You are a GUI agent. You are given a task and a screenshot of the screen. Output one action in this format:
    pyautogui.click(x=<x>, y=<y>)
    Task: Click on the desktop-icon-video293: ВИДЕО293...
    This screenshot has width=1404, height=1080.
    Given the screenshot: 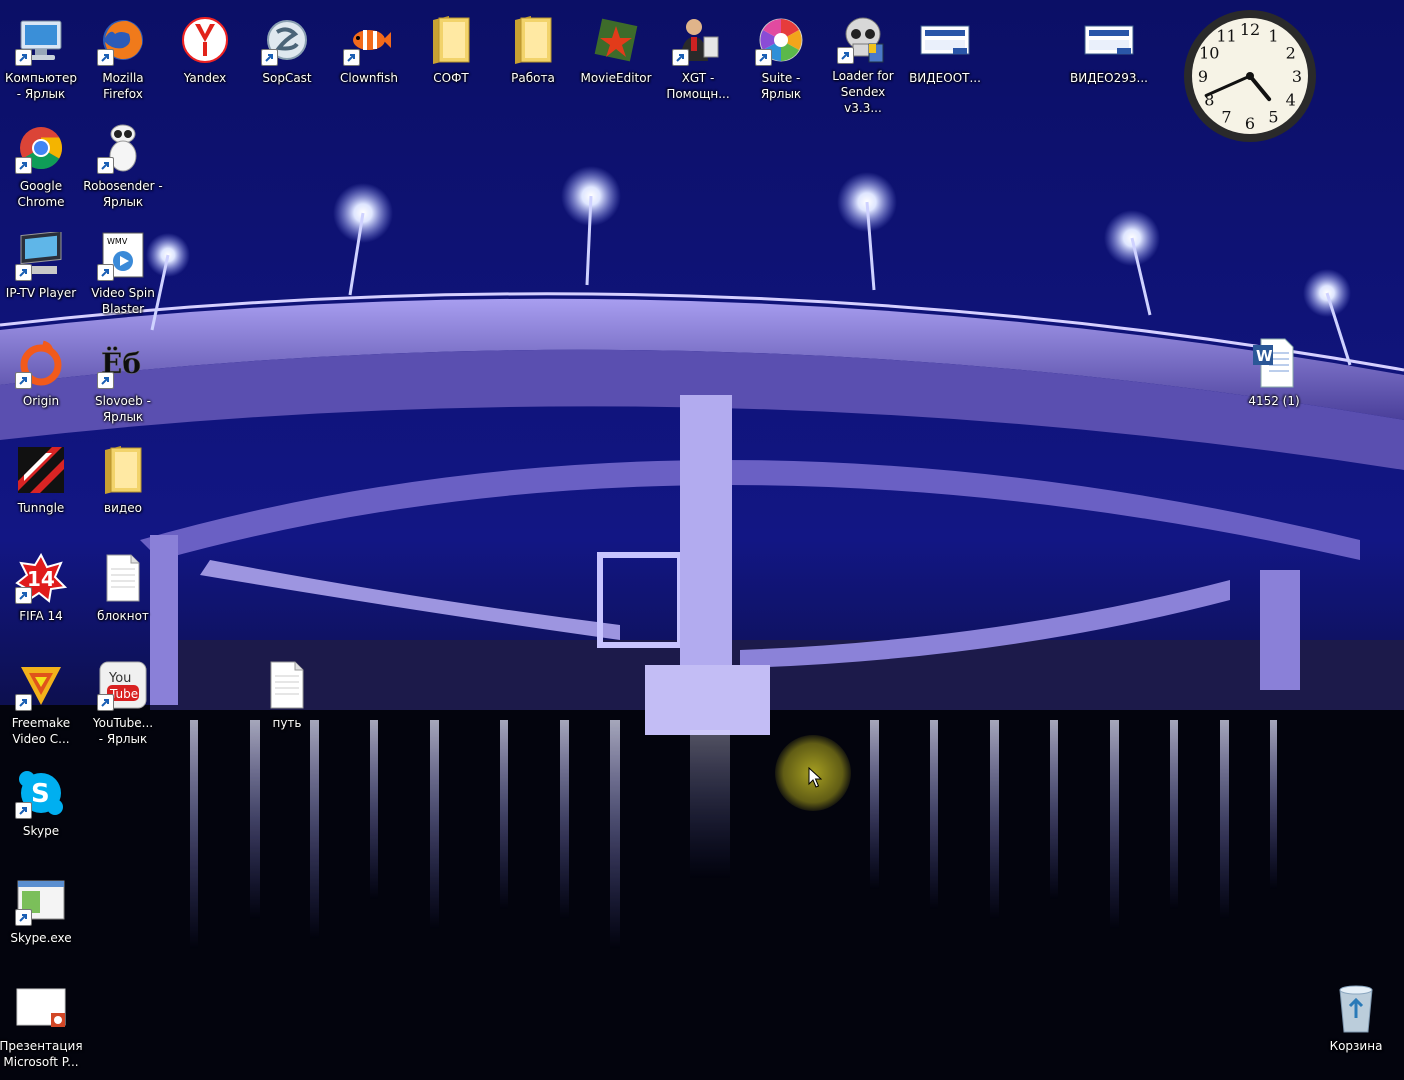 What is the action you would take?
    pyautogui.click(x=1109, y=60)
    